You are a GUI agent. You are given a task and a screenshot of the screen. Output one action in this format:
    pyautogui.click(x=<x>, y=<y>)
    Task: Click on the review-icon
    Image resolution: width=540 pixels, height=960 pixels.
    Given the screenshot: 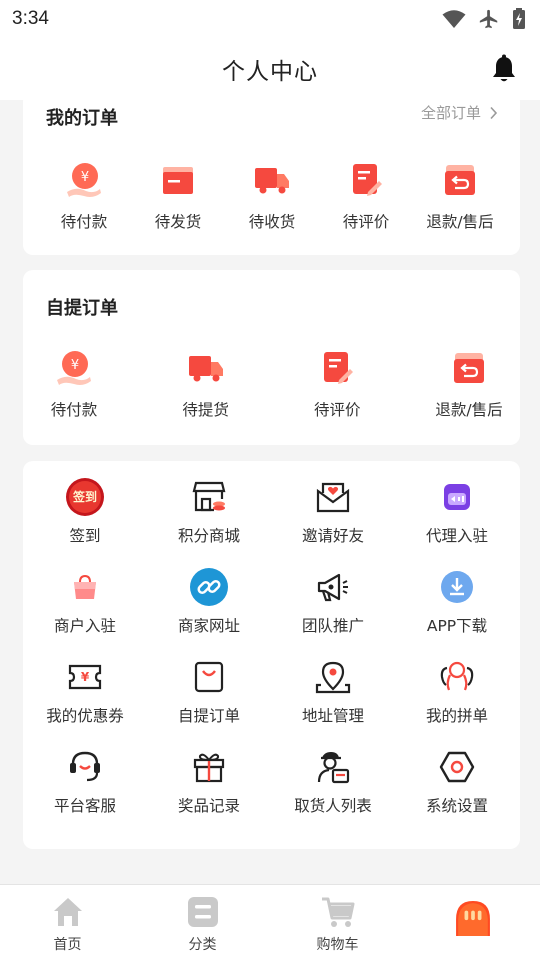 What is the action you would take?
    pyautogui.click(x=339, y=368)
    